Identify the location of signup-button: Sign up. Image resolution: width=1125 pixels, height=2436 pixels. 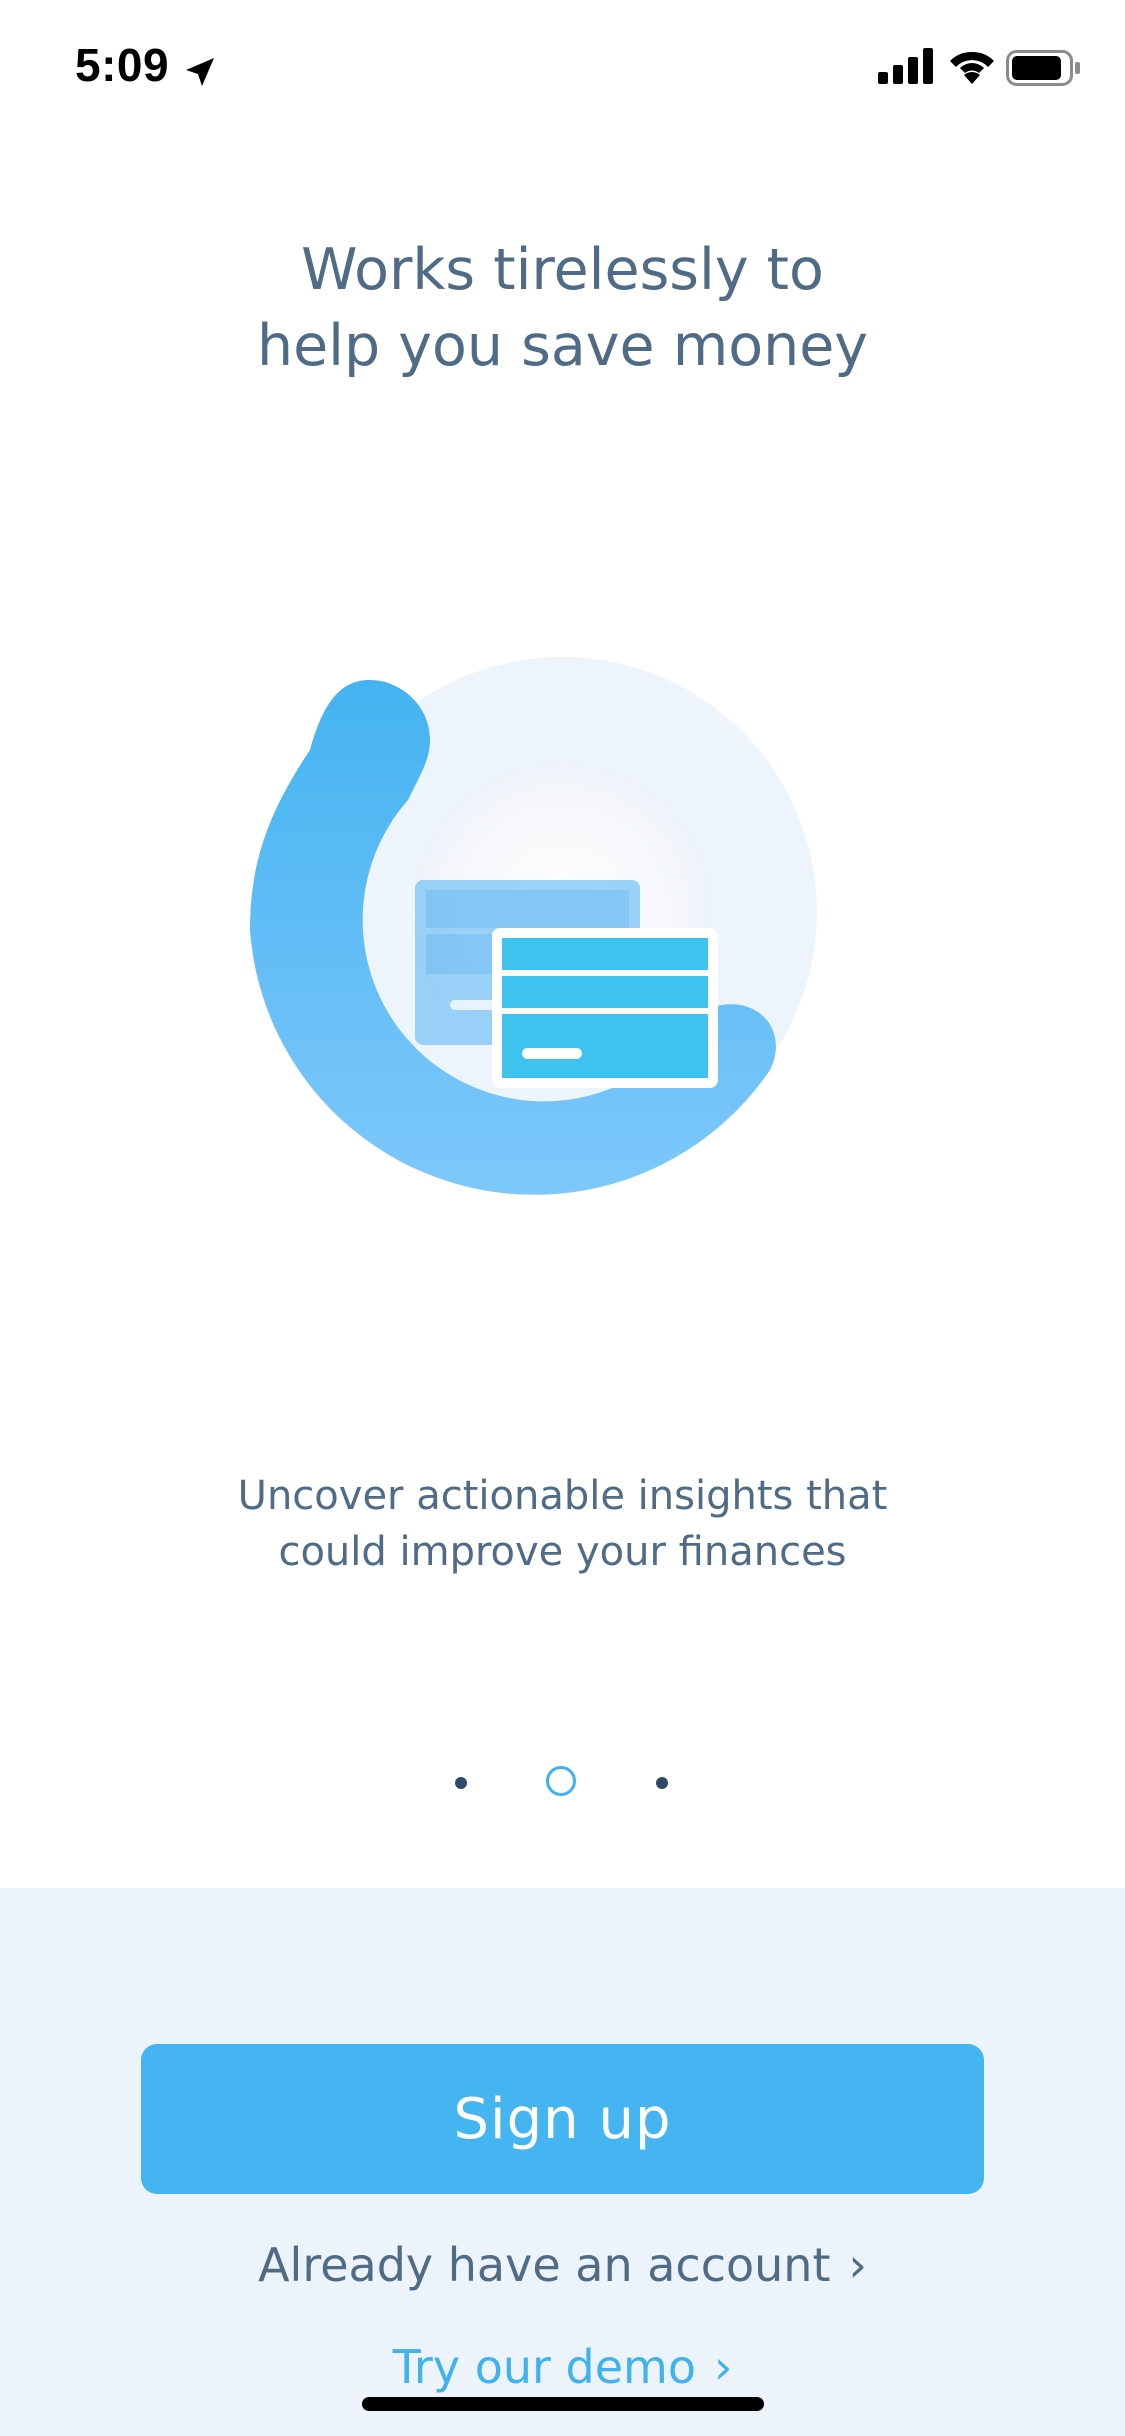
(562, 2119).